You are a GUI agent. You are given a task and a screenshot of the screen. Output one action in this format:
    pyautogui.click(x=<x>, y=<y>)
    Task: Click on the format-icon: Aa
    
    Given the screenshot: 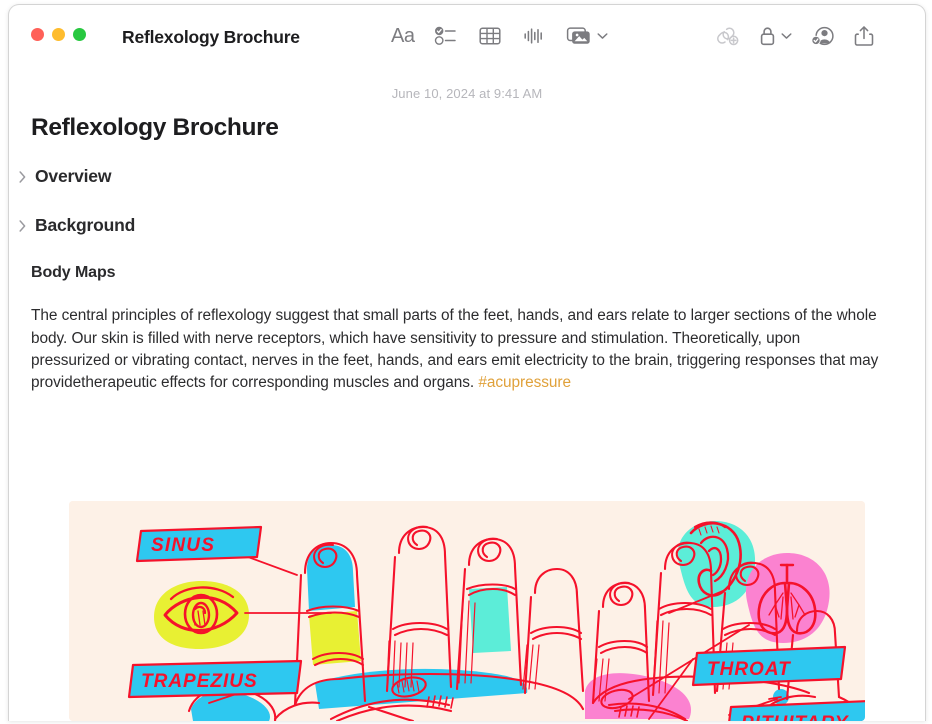 What is the action you would take?
    pyautogui.click(x=403, y=36)
    